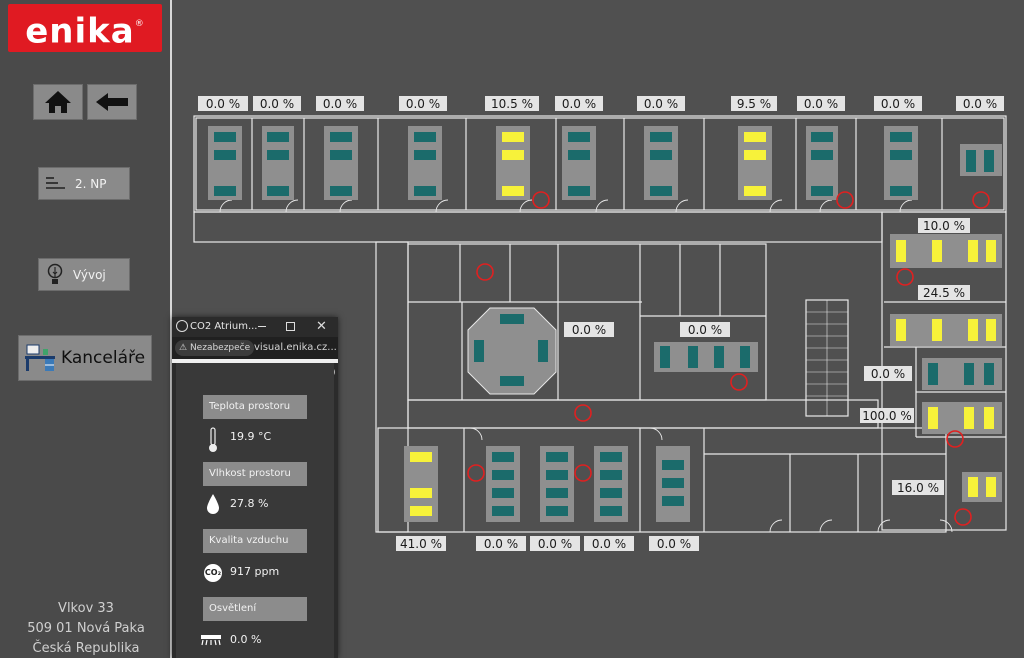  I want to click on popup-titlebar: CO2 Atrium... ✕, so click(255, 327).